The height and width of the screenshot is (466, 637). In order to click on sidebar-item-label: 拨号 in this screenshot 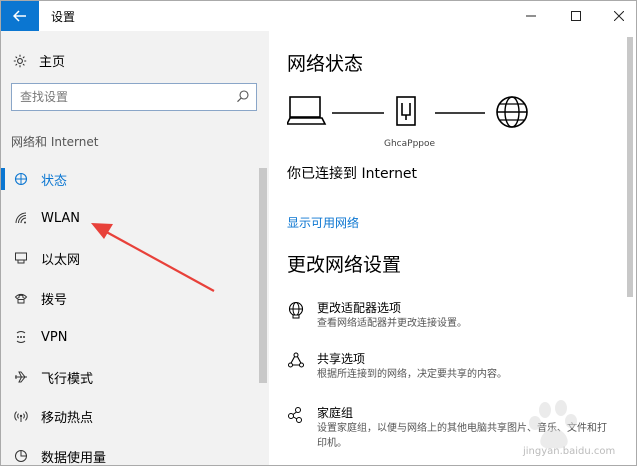, I will do `click(54, 300)`.